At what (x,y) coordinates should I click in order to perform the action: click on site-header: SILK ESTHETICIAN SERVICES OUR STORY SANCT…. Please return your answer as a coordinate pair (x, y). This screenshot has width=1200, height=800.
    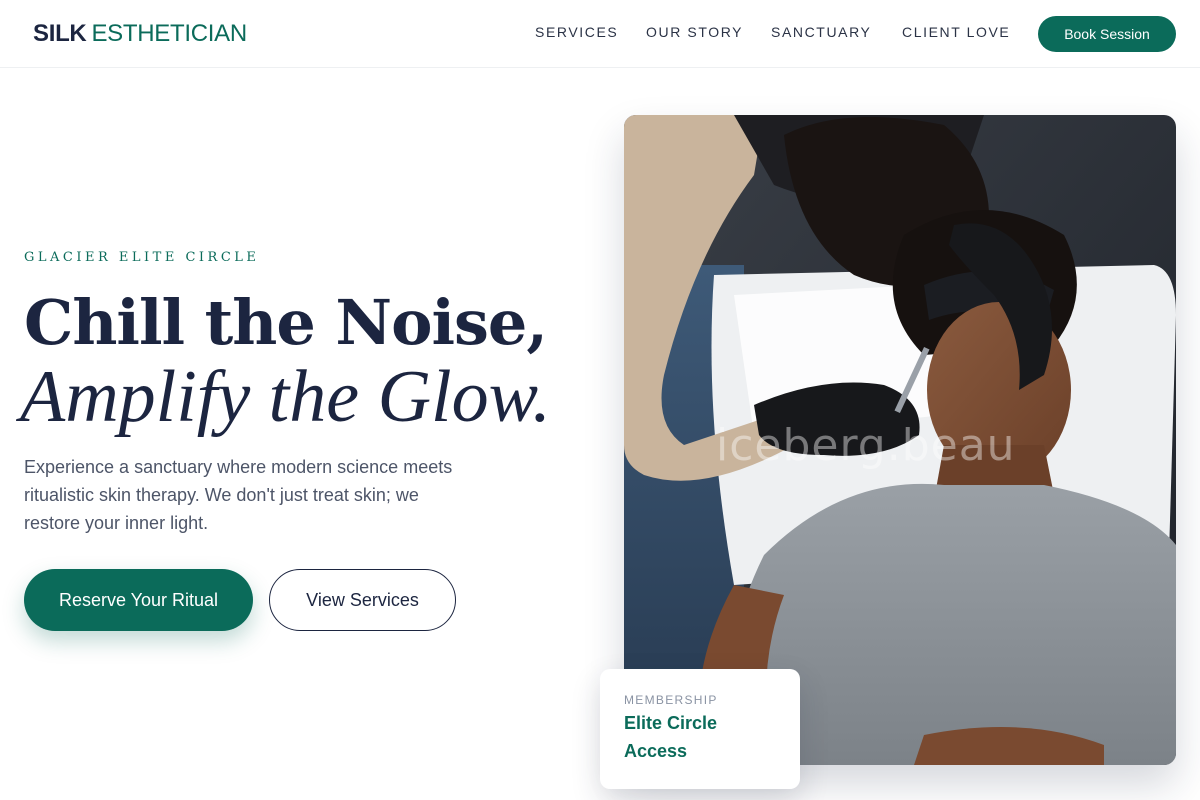
    Looking at the image, I should click on (600, 34).